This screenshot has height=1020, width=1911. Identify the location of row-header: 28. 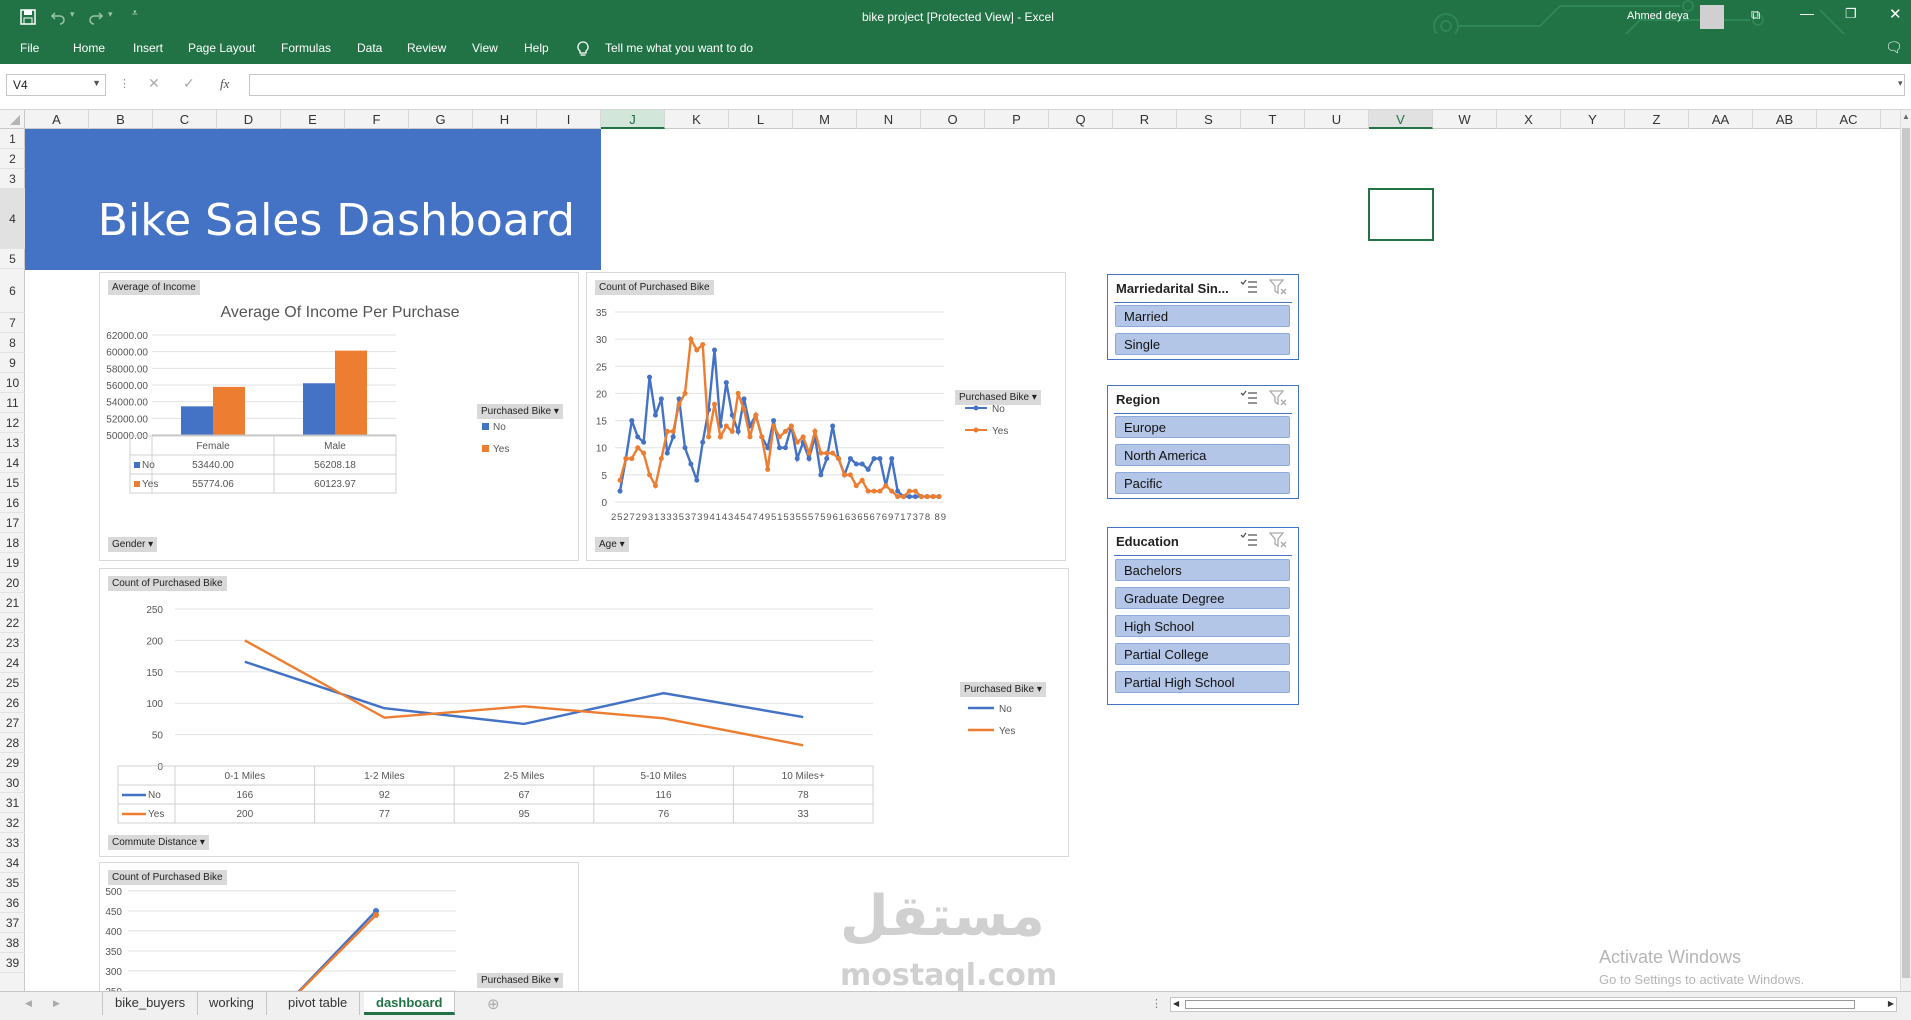
(12, 743).